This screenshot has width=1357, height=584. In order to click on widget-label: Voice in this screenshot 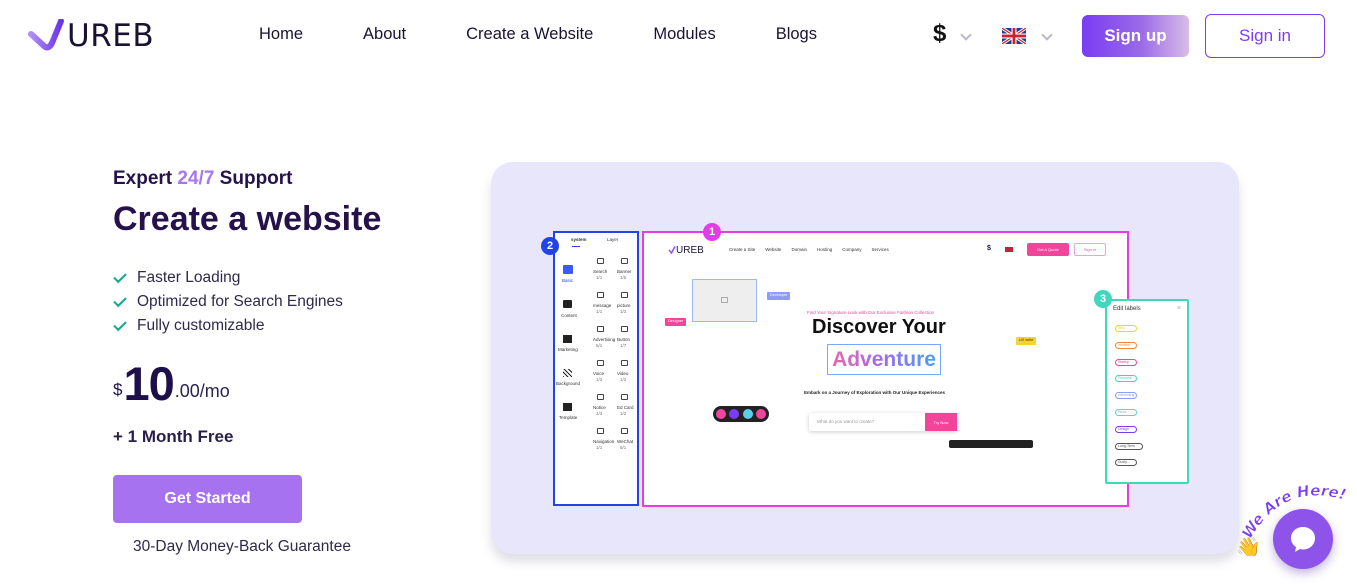, I will do `click(599, 373)`.